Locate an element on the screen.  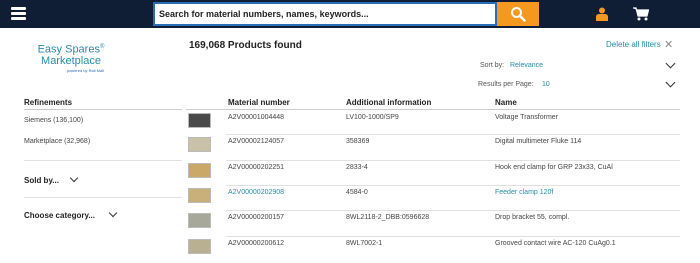
results-per-page-value: 10 is located at coordinates (546, 84).